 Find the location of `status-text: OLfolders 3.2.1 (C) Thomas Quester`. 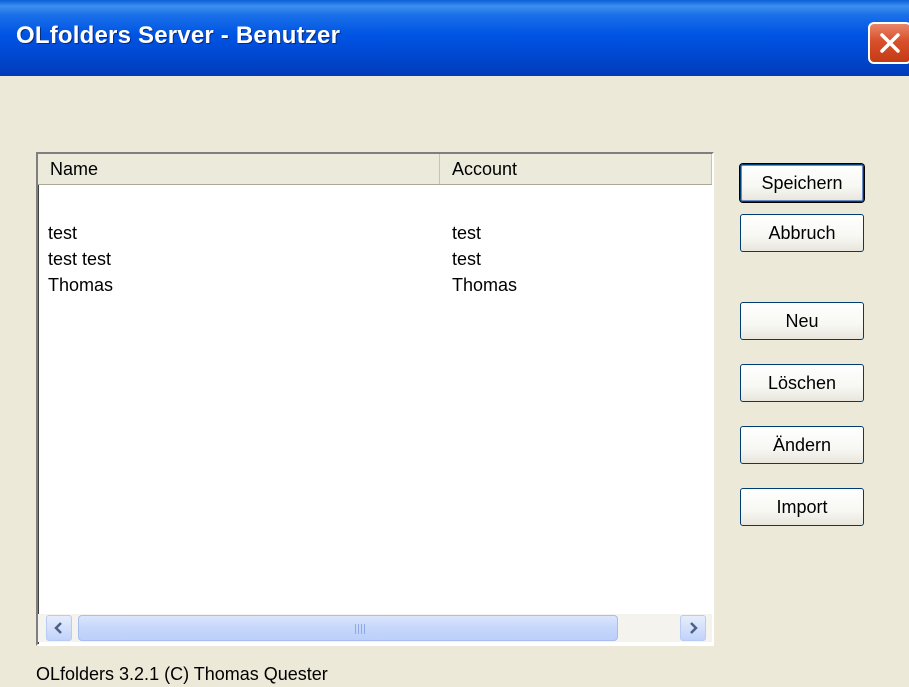

status-text: OLfolders 3.2.1 (C) Thomas Quester is located at coordinates (182, 674).